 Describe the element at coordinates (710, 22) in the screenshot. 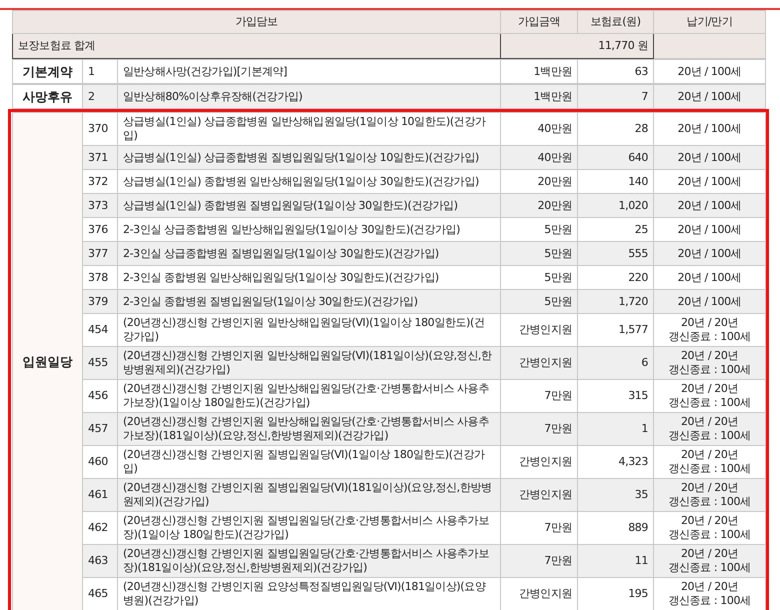

I see `column-header: 납기/만기` at that location.